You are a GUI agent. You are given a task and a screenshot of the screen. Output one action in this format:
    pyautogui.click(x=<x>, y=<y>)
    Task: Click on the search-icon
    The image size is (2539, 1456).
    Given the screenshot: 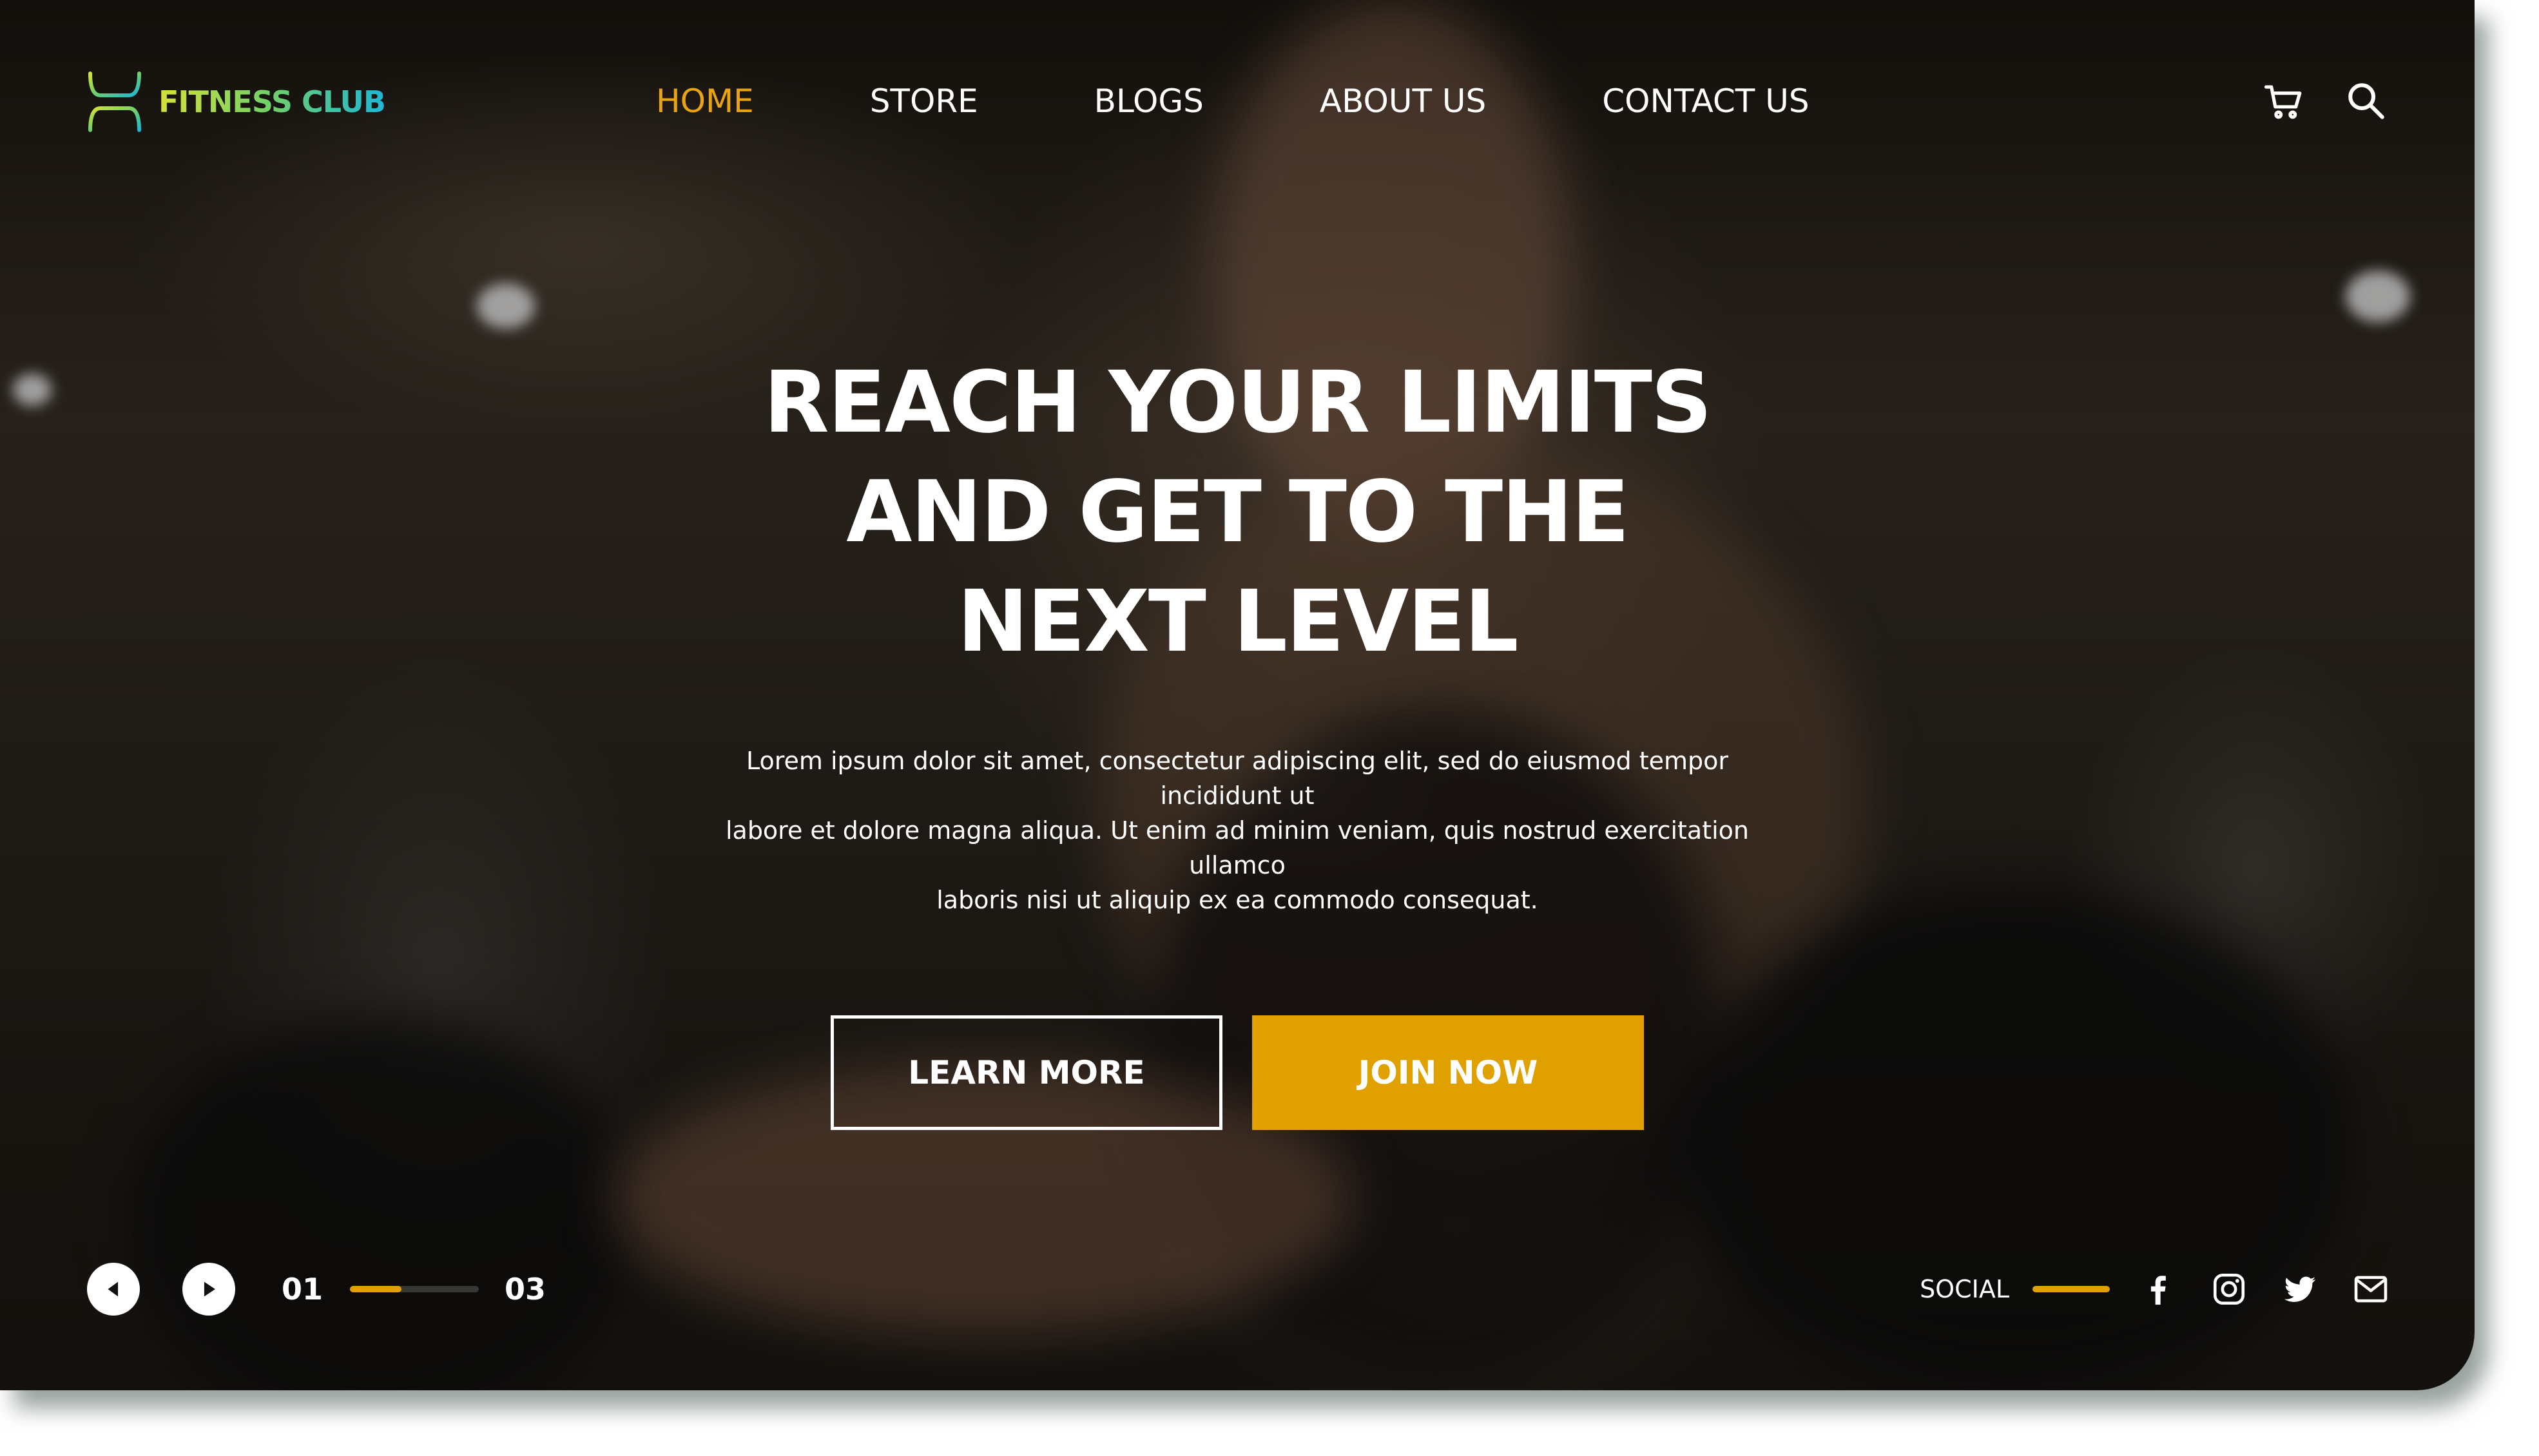 What is the action you would take?
    pyautogui.click(x=2366, y=101)
    